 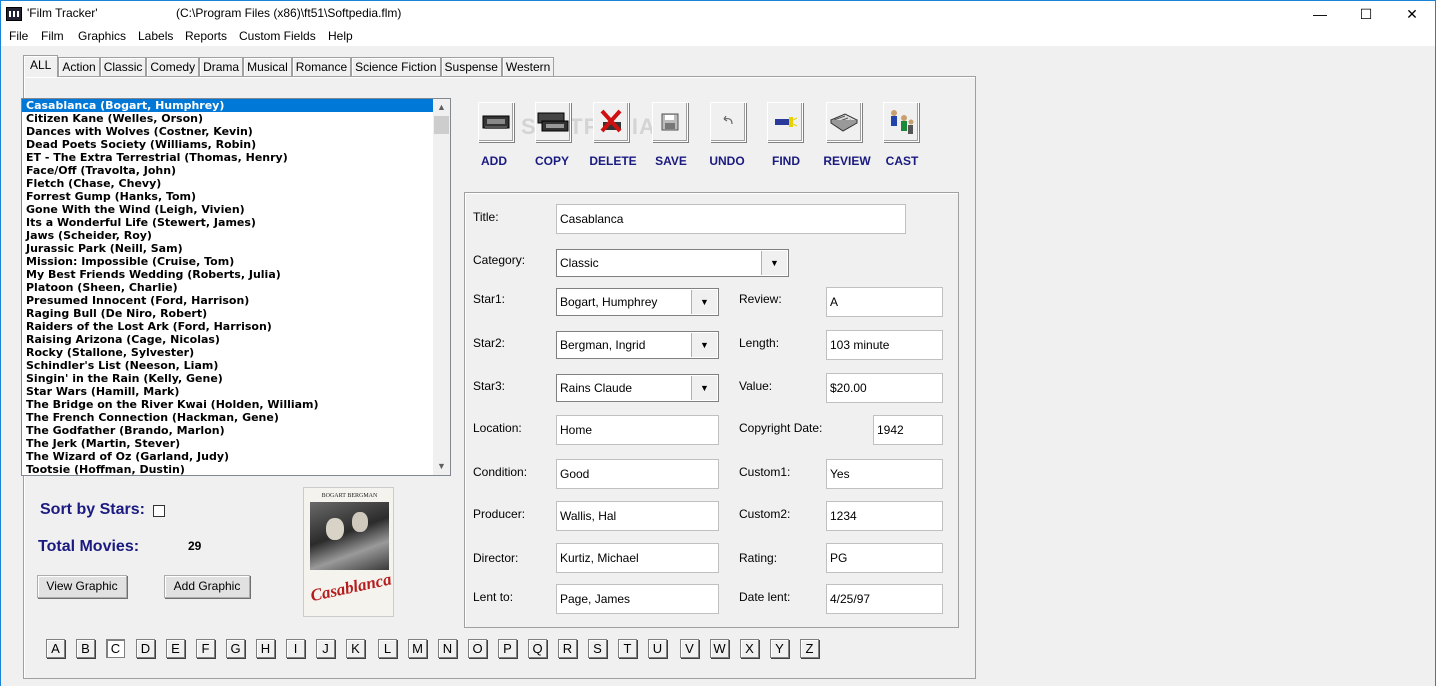 I want to click on value-field: $20.00, so click(x=884, y=388).